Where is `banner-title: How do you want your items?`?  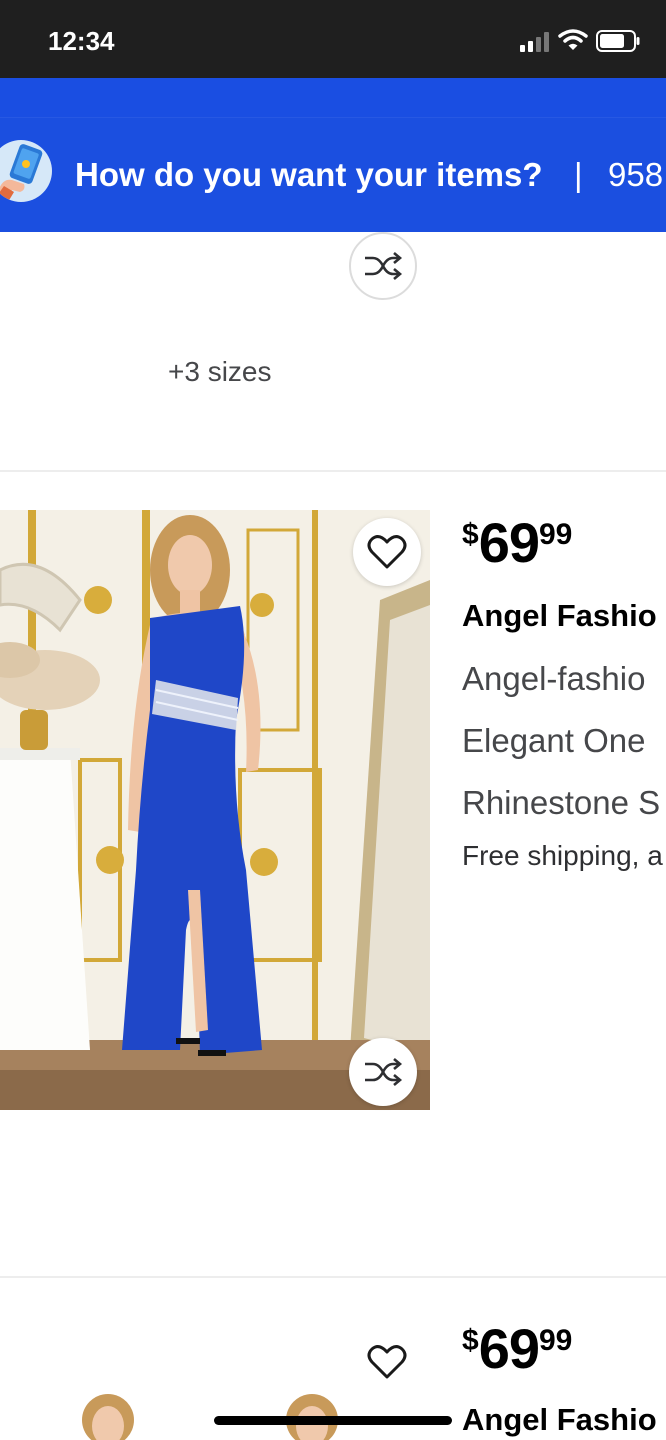
banner-title: How do you want your items? is located at coordinates (309, 174).